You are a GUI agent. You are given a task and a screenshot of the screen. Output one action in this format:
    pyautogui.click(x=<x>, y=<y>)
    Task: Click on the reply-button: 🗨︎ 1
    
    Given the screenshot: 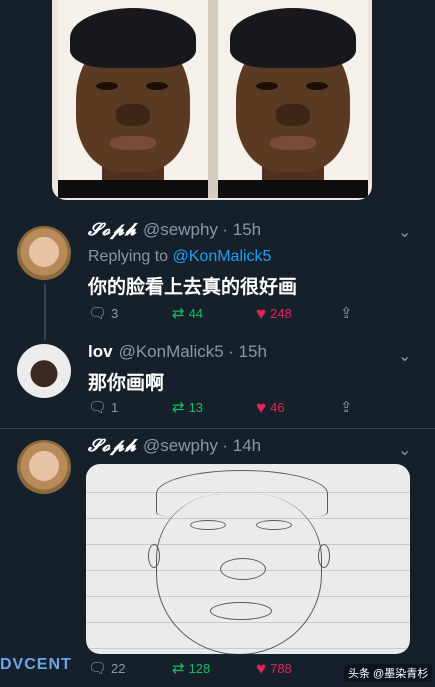 What is the action you would take?
    pyautogui.click(x=130, y=407)
    